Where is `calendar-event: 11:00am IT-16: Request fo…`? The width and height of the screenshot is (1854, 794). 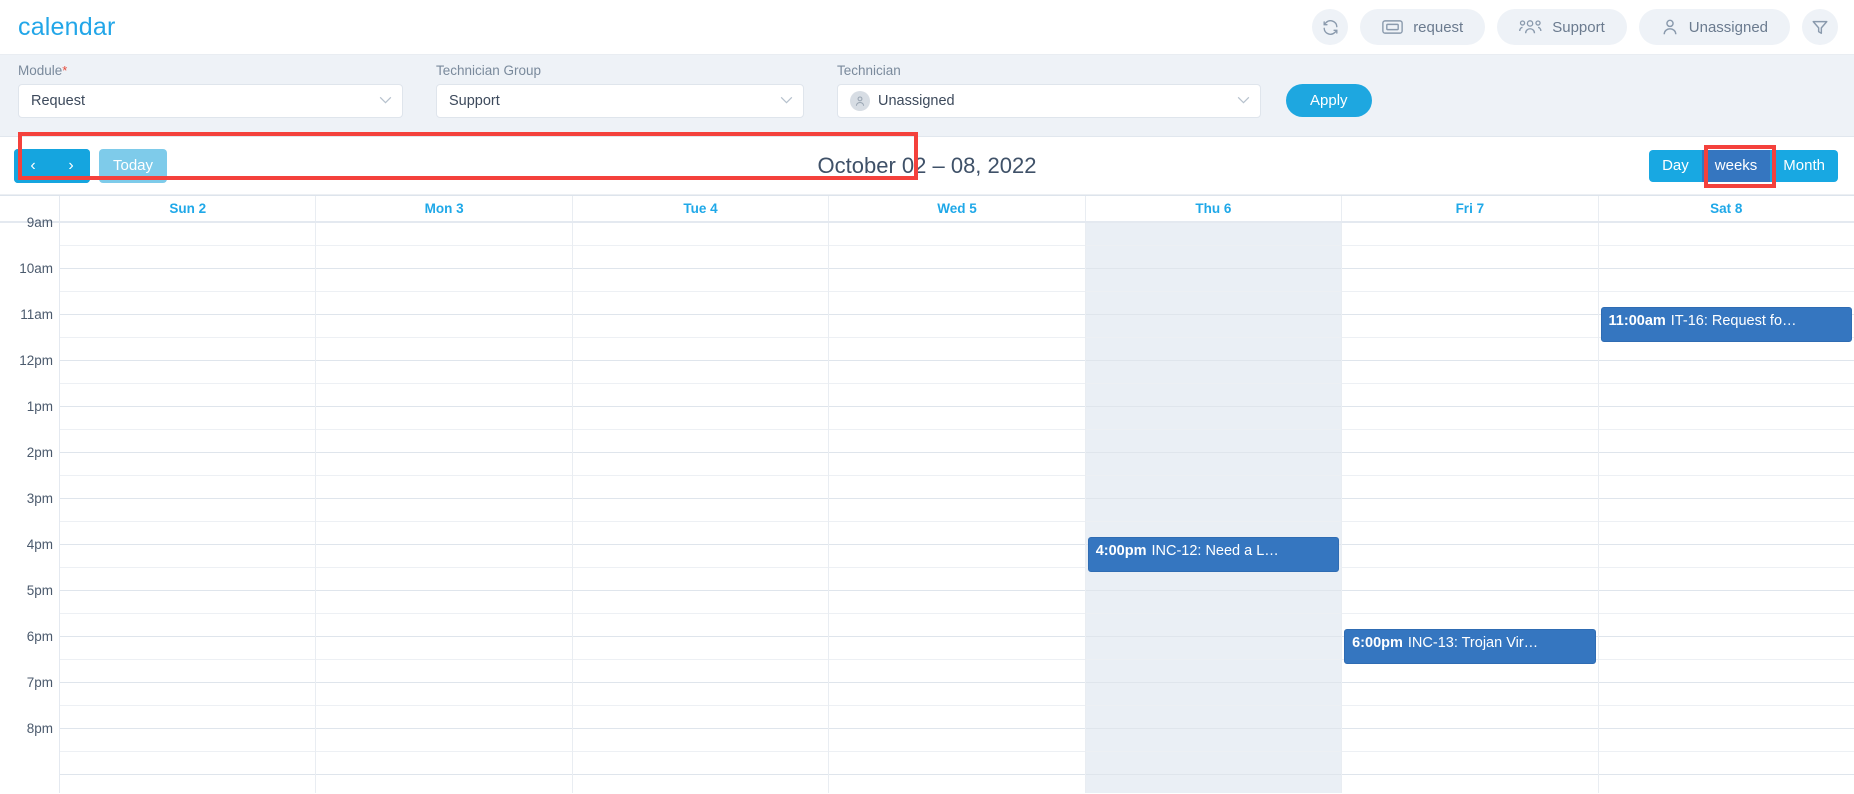 calendar-event: 11:00am IT-16: Request fo… is located at coordinates (1726, 324).